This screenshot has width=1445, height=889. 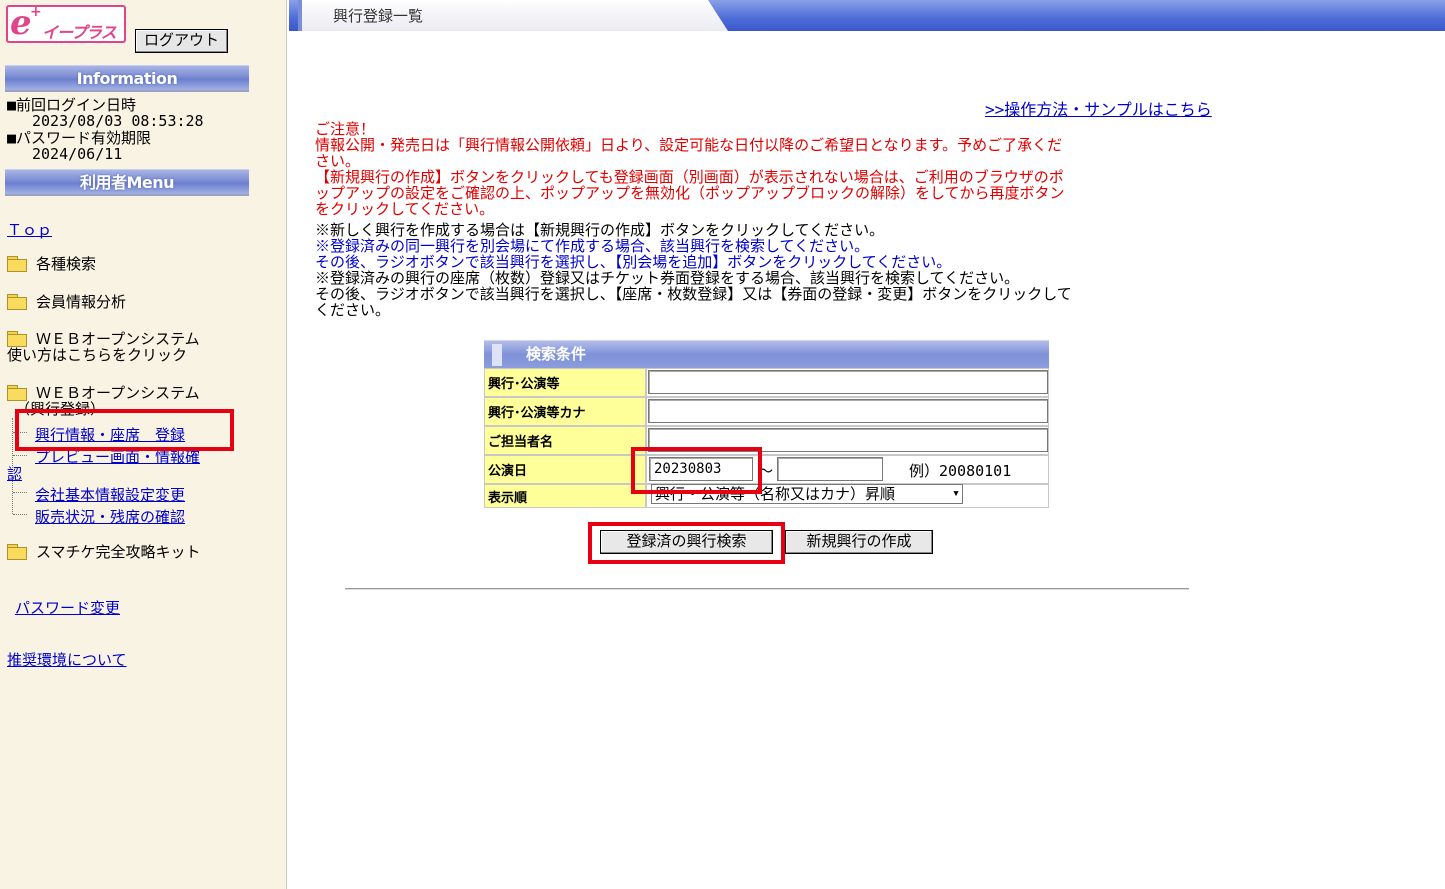 I want to click on cell-event-name, so click(x=847, y=382).